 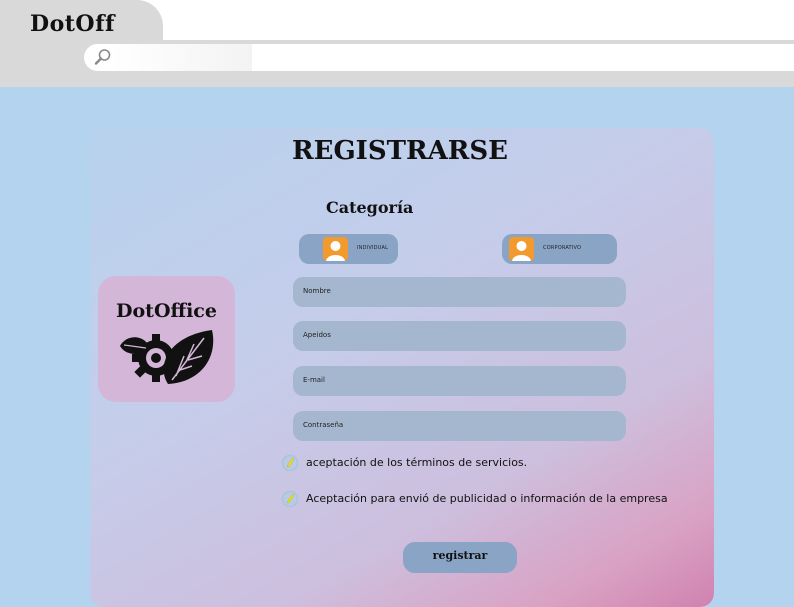 I want to click on browser-tab: DotOff, so click(x=81, y=22).